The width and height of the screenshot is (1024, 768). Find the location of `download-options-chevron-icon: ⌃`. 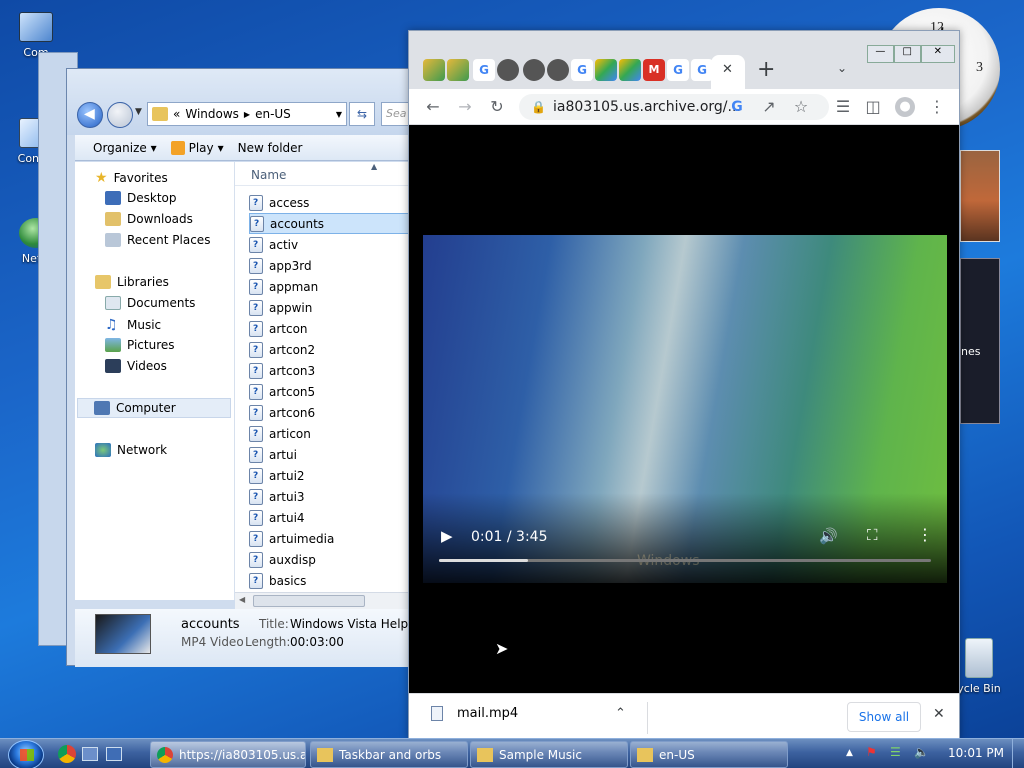

download-options-chevron-icon: ⌃ is located at coordinates (620, 713).